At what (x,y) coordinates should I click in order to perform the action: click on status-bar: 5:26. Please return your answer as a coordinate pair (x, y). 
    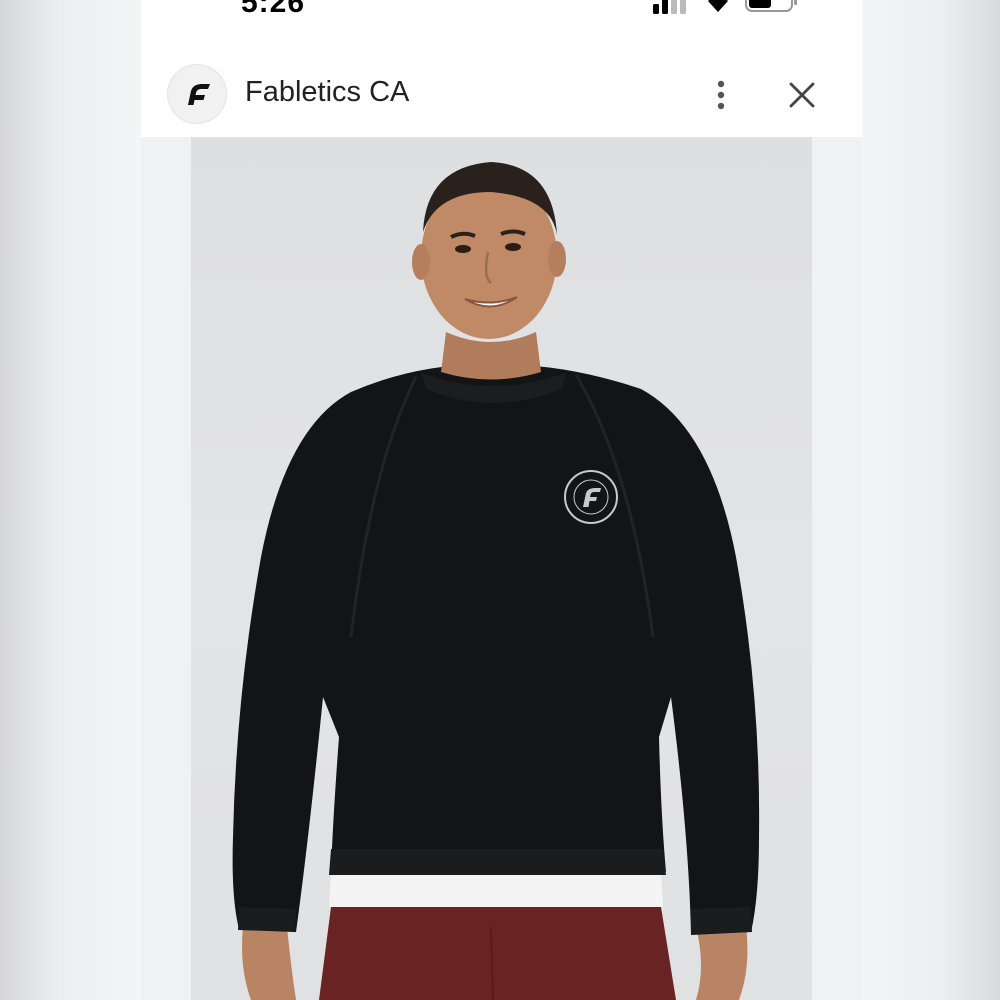
    Looking at the image, I should click on (501, 9).